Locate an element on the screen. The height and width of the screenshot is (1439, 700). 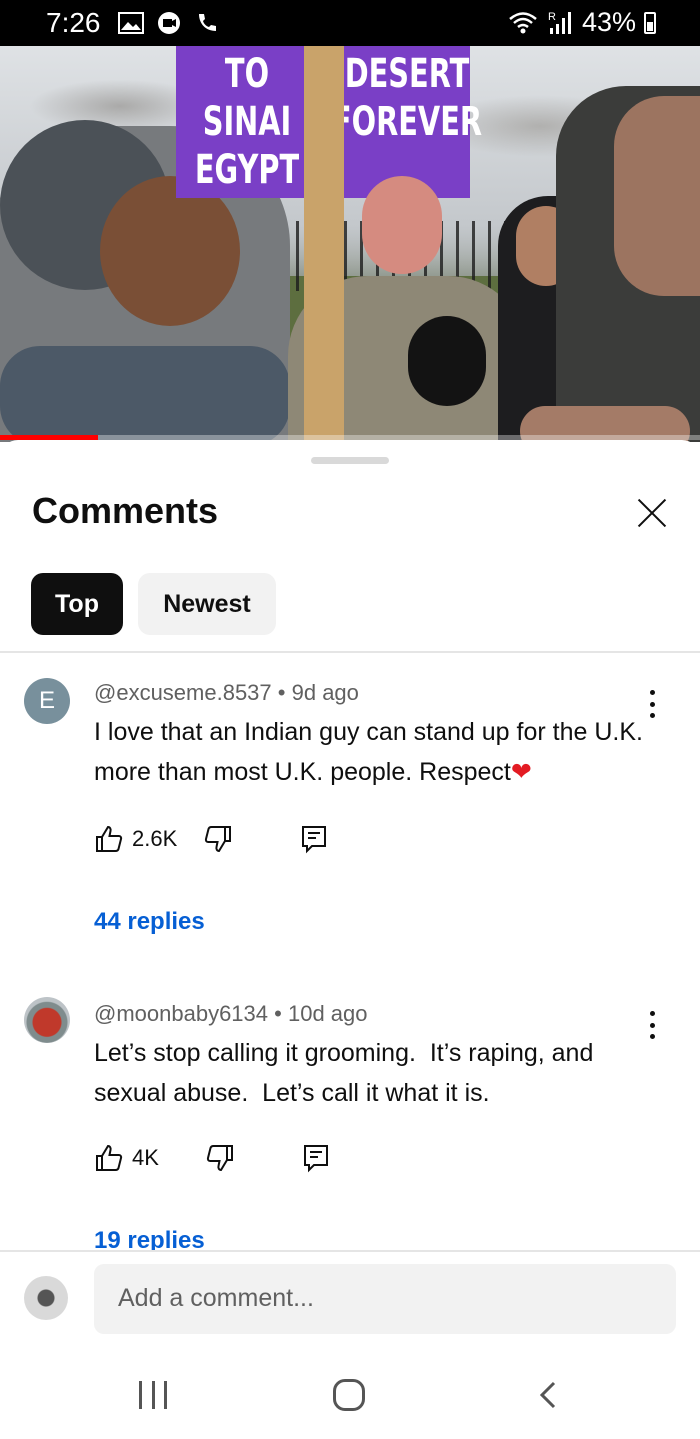
comment-actions: 4K is located at coordinates (212, 1158).